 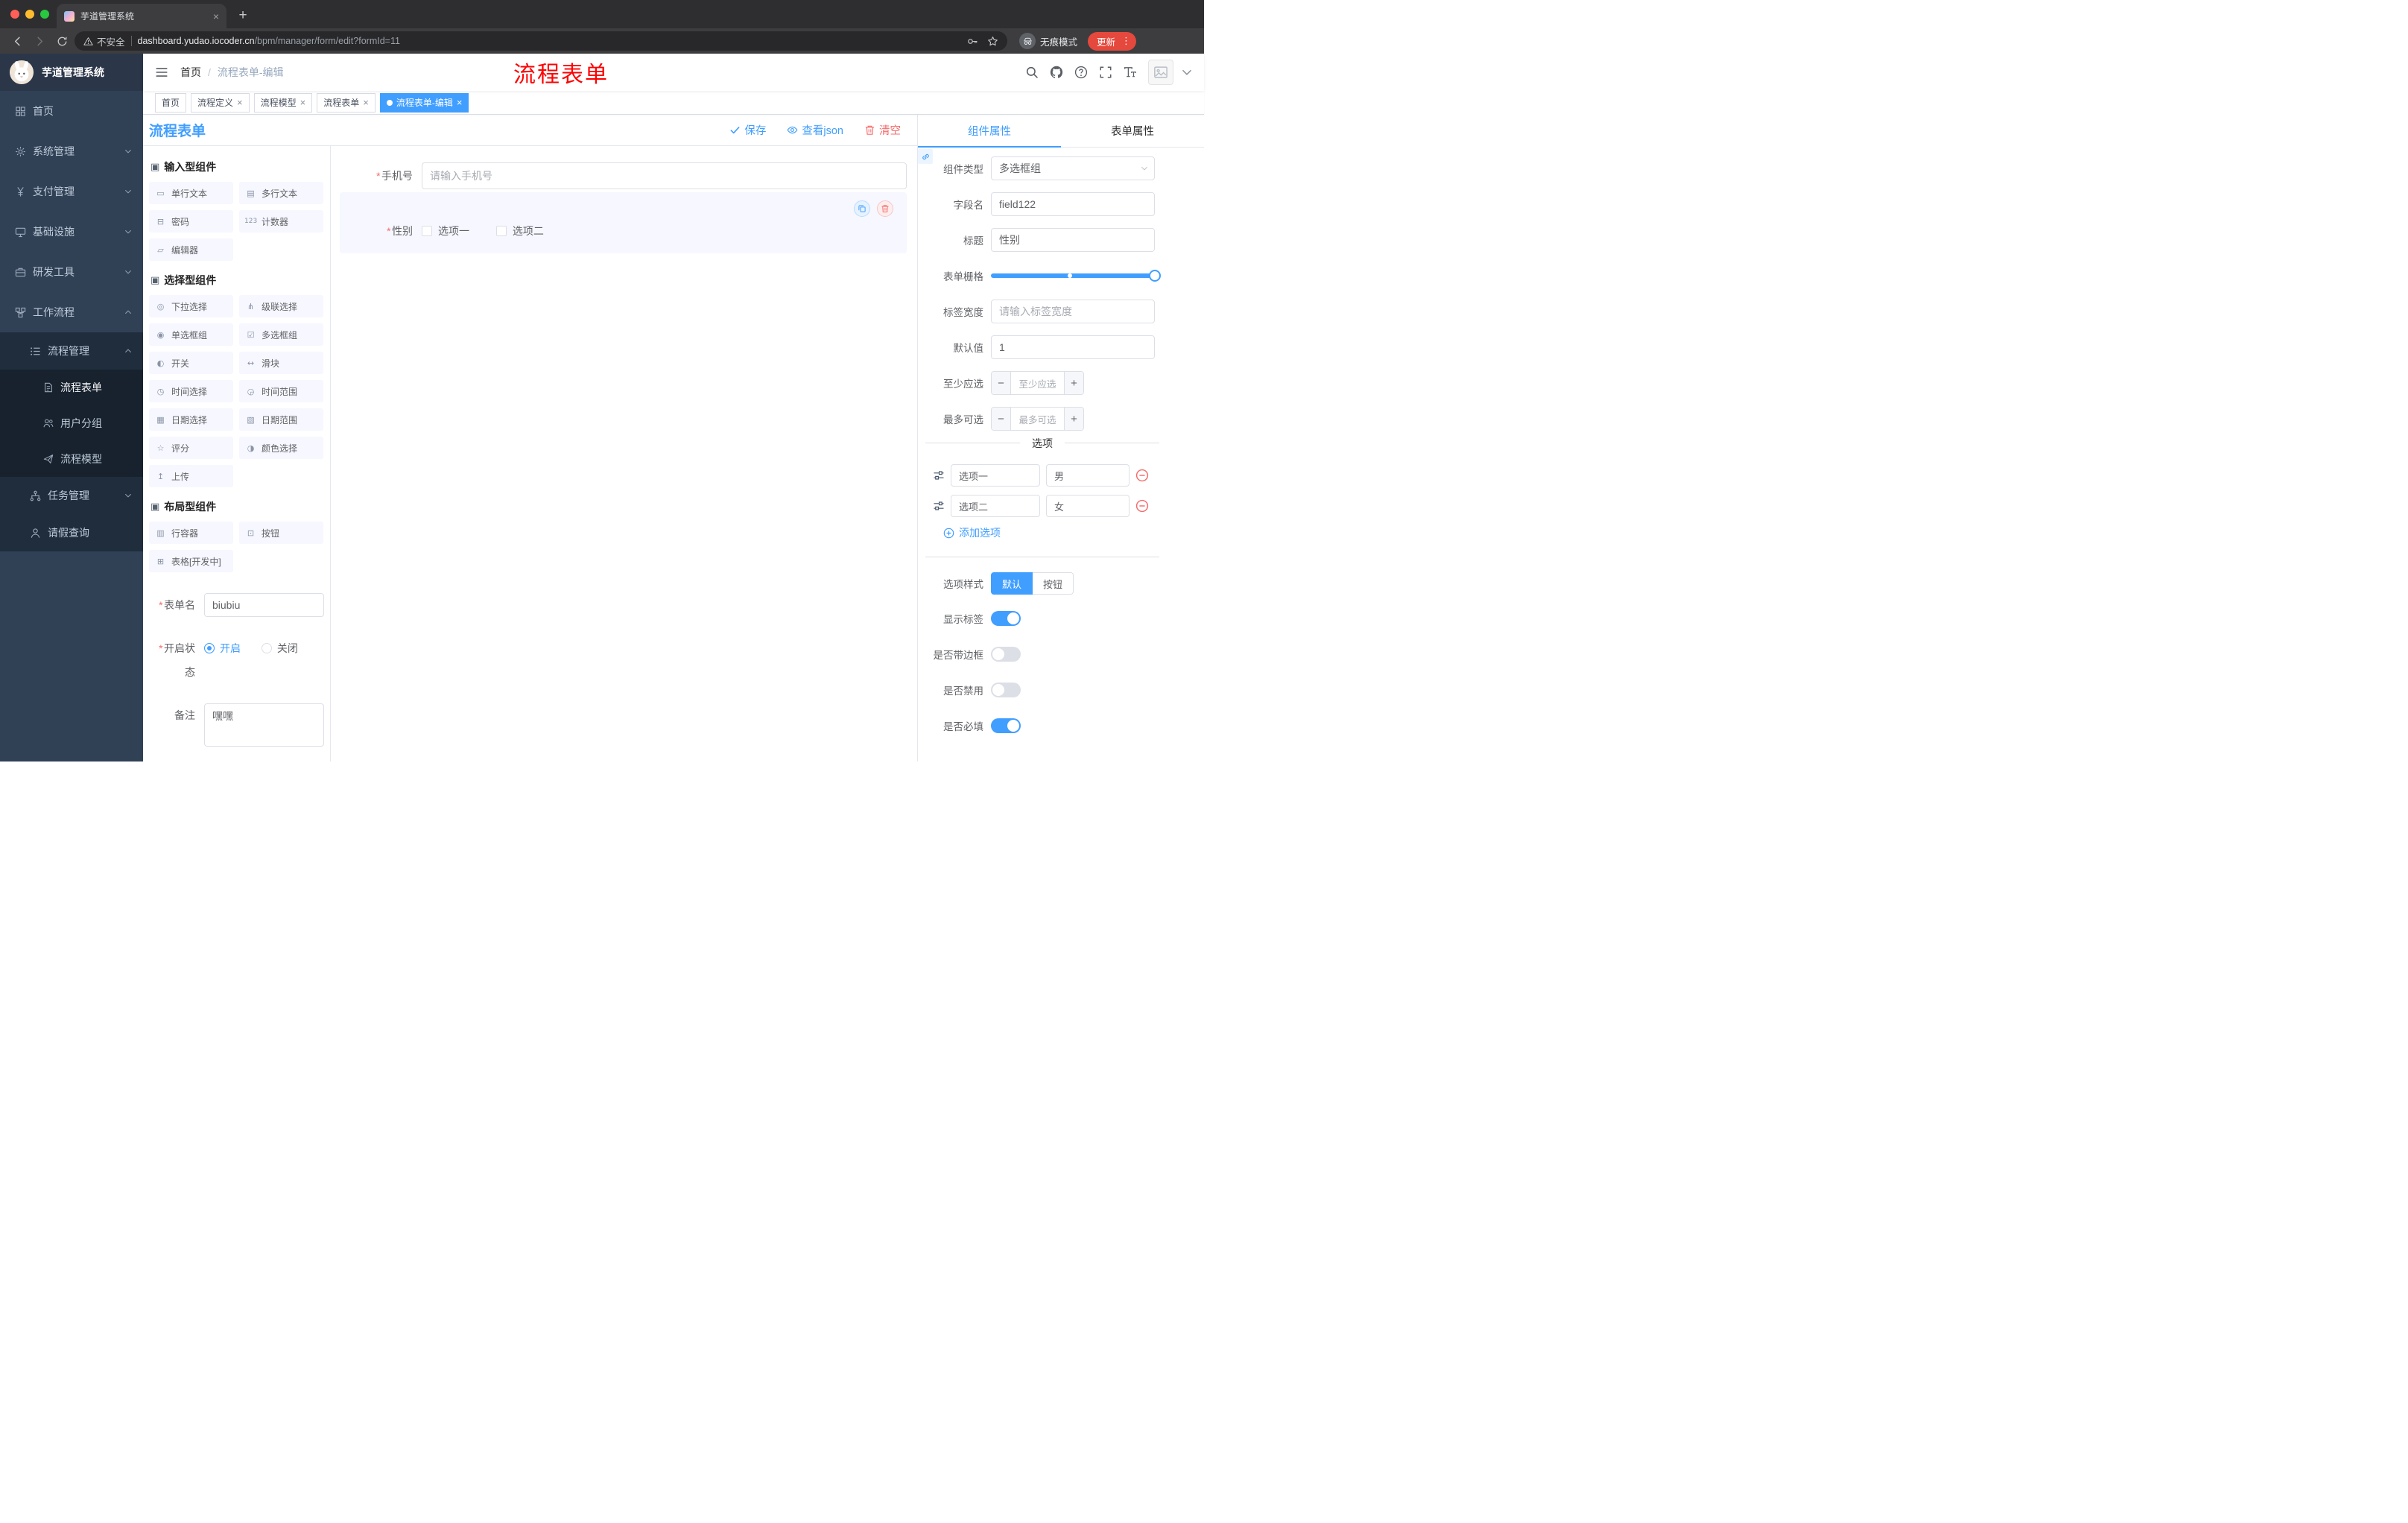 What do you see at coordinates (1037, 383) in the screenshot?
I see `min-checked-value: 至少应选` at bounding box center [1037, 383].